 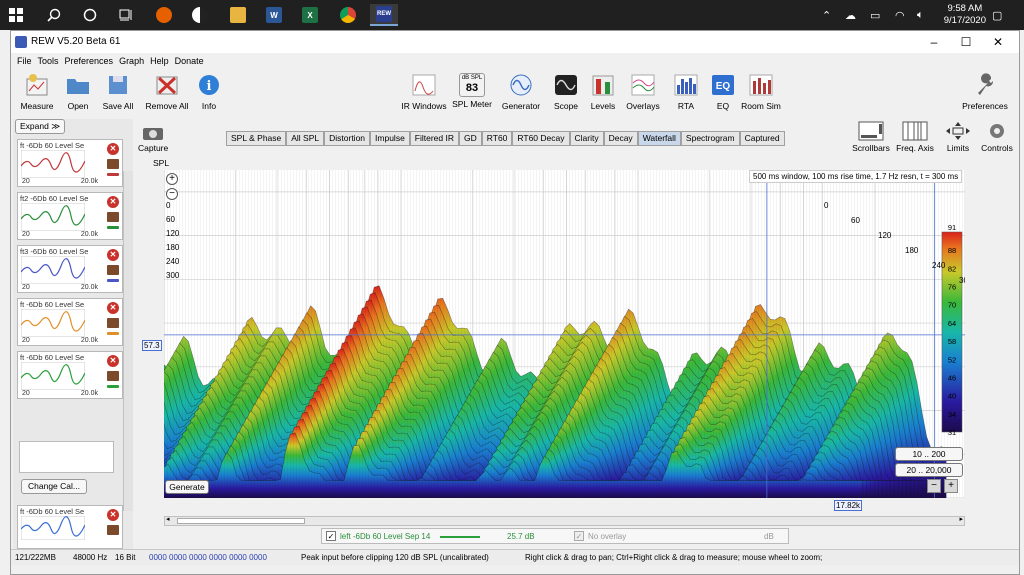 What do you see at coordinates (164, 15) in the screenshot?
I see `firefox-icon` at bounding box center [164, 15].